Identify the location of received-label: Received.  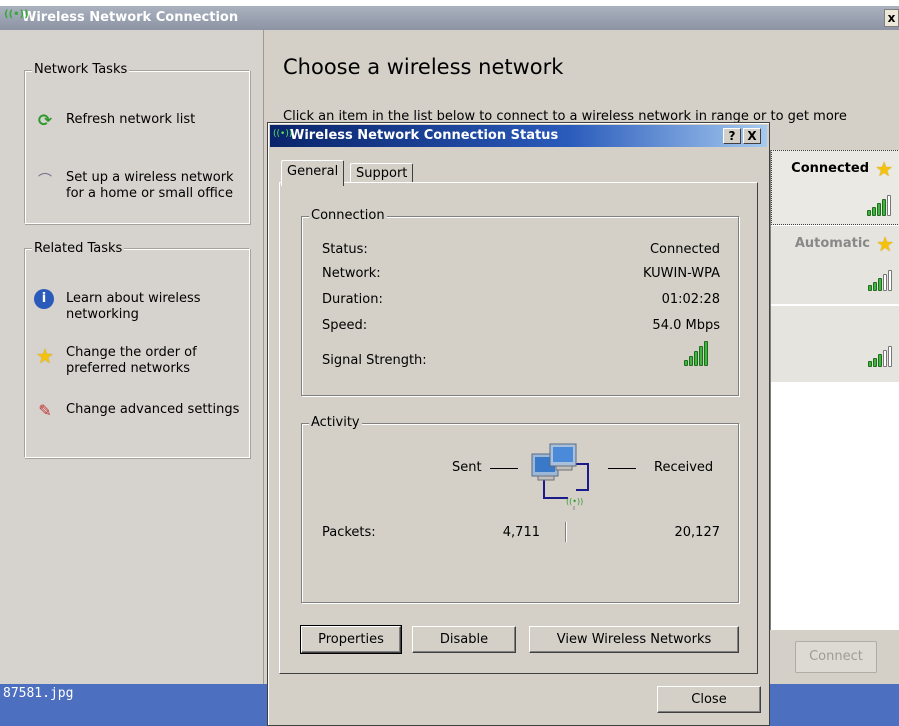
(684, 467).